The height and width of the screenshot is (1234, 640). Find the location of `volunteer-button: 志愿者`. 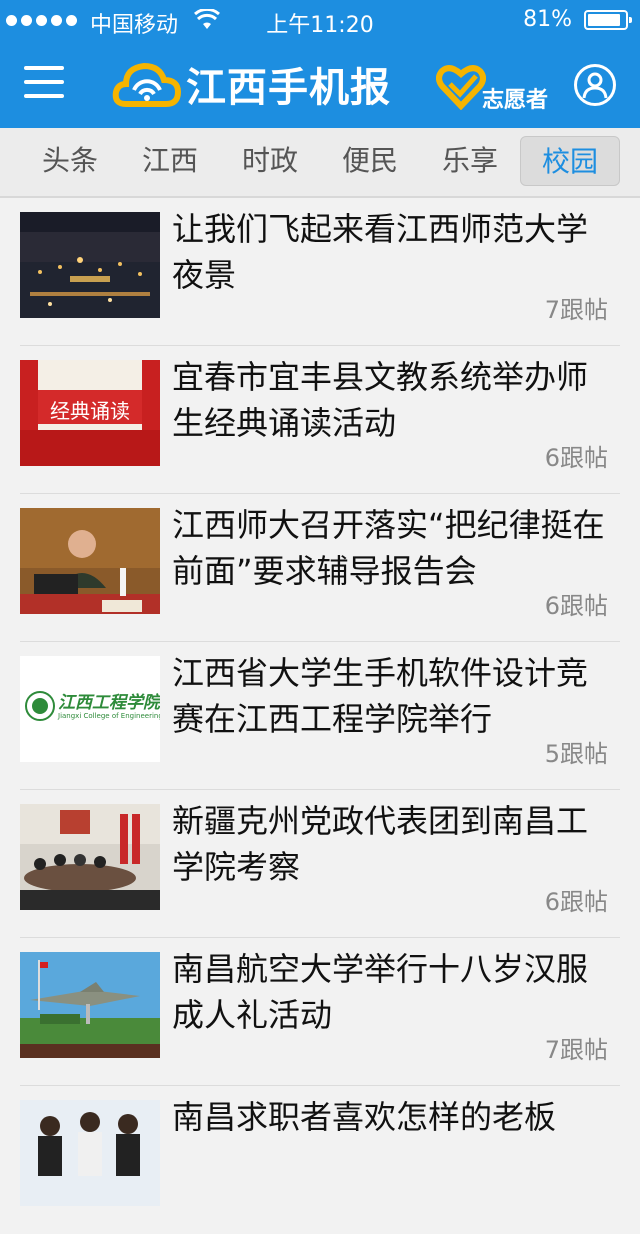

volunteer-button: 志愿者 is located at coordinates (492, 86).